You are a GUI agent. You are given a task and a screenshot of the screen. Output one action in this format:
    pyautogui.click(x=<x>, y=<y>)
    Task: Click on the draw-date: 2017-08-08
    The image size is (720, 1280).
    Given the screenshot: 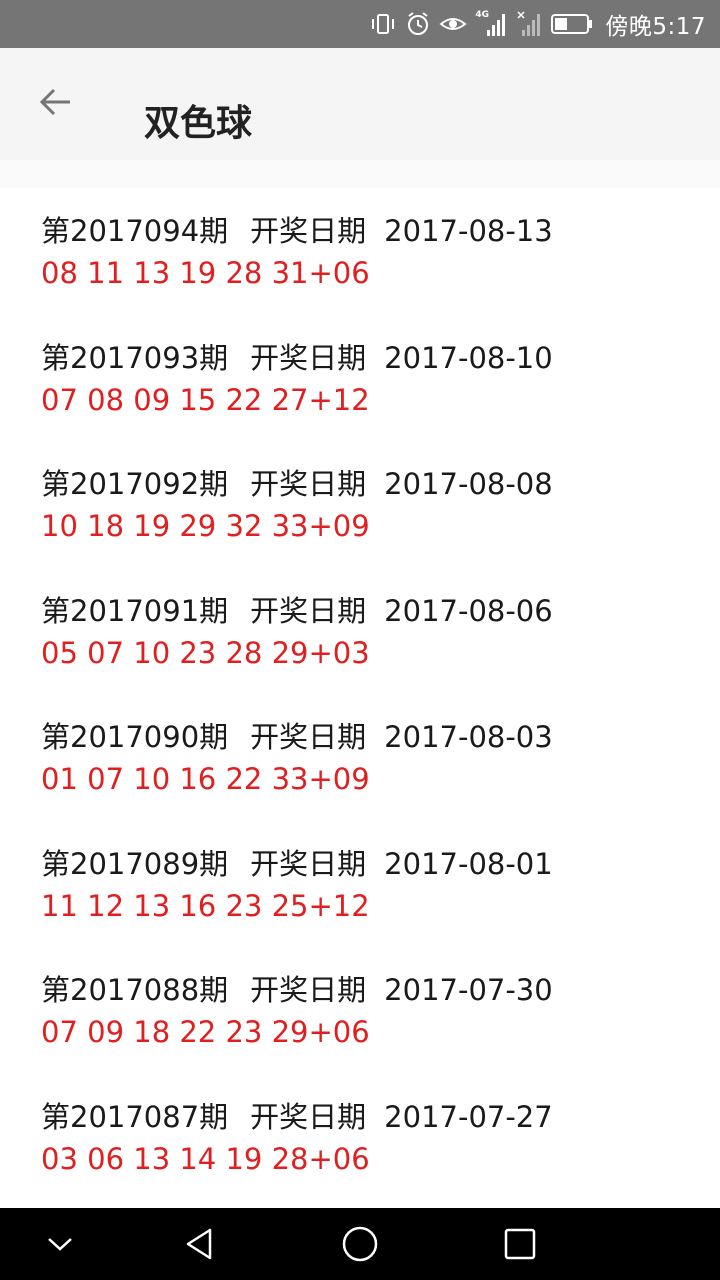 What is the action you would take?
    pyautogui.click(x=468, y=484)
    